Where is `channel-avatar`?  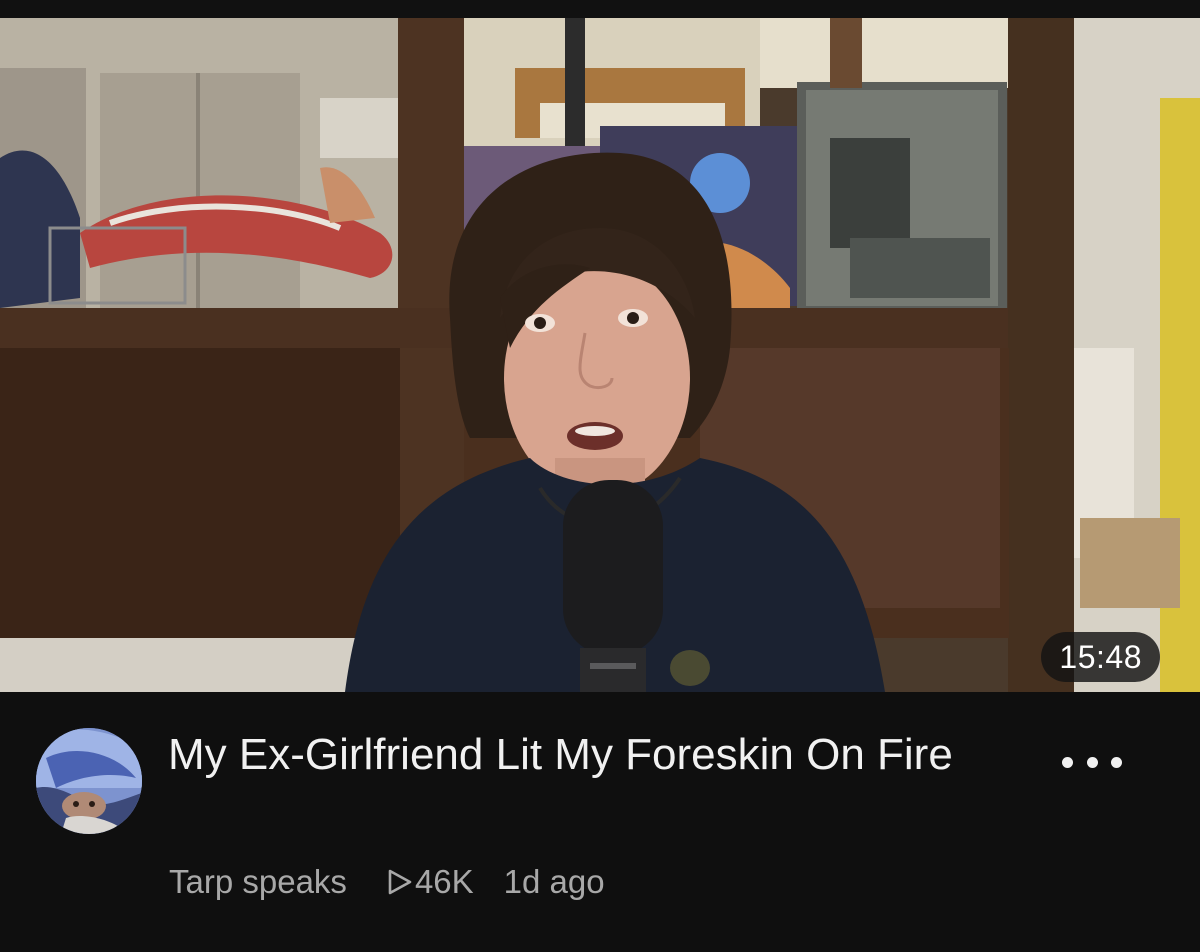
channel-avatar is located at coordinates (89, 781).